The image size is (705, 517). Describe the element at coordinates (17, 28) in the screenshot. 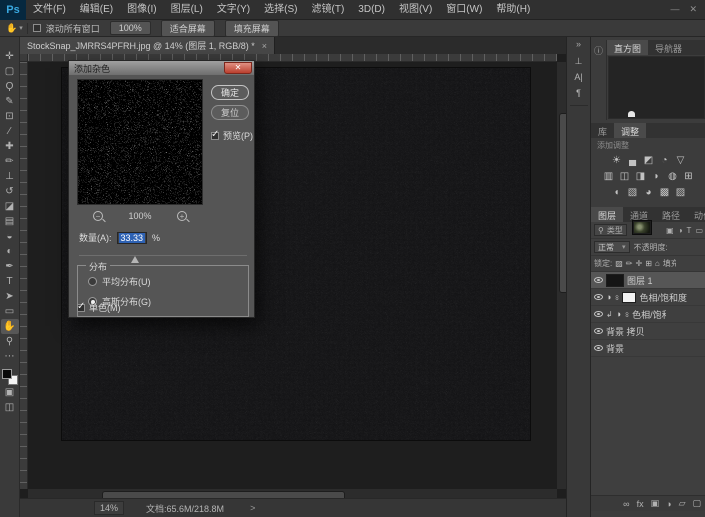

I see `current-tool-badge: ✋ ▾` at that location.